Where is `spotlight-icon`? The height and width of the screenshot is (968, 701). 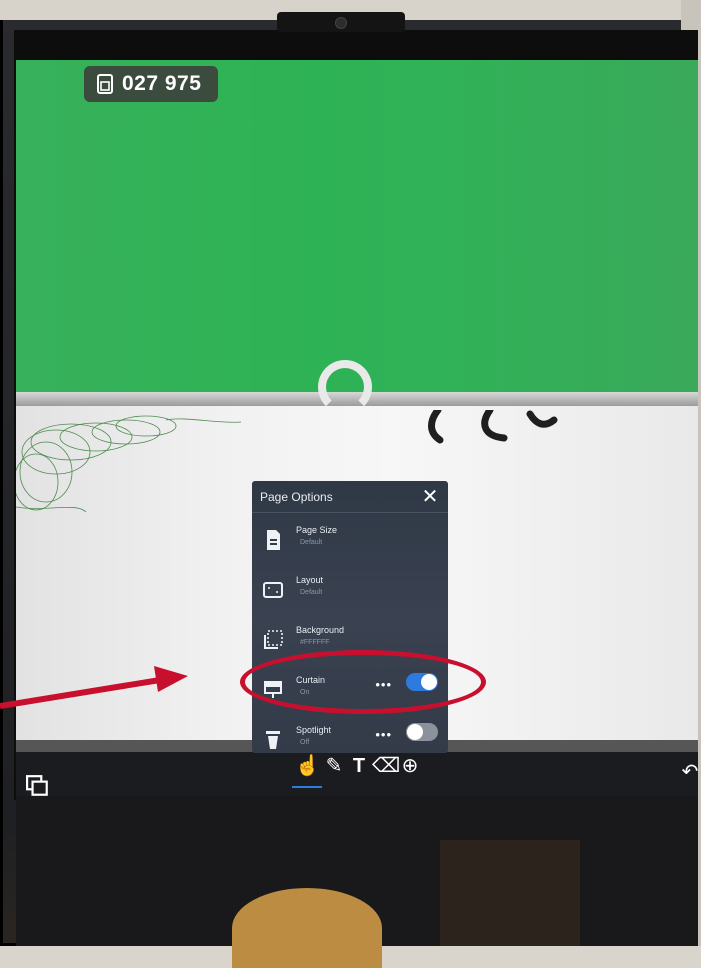
spotlight-icon is located at coordinates (273, 740).